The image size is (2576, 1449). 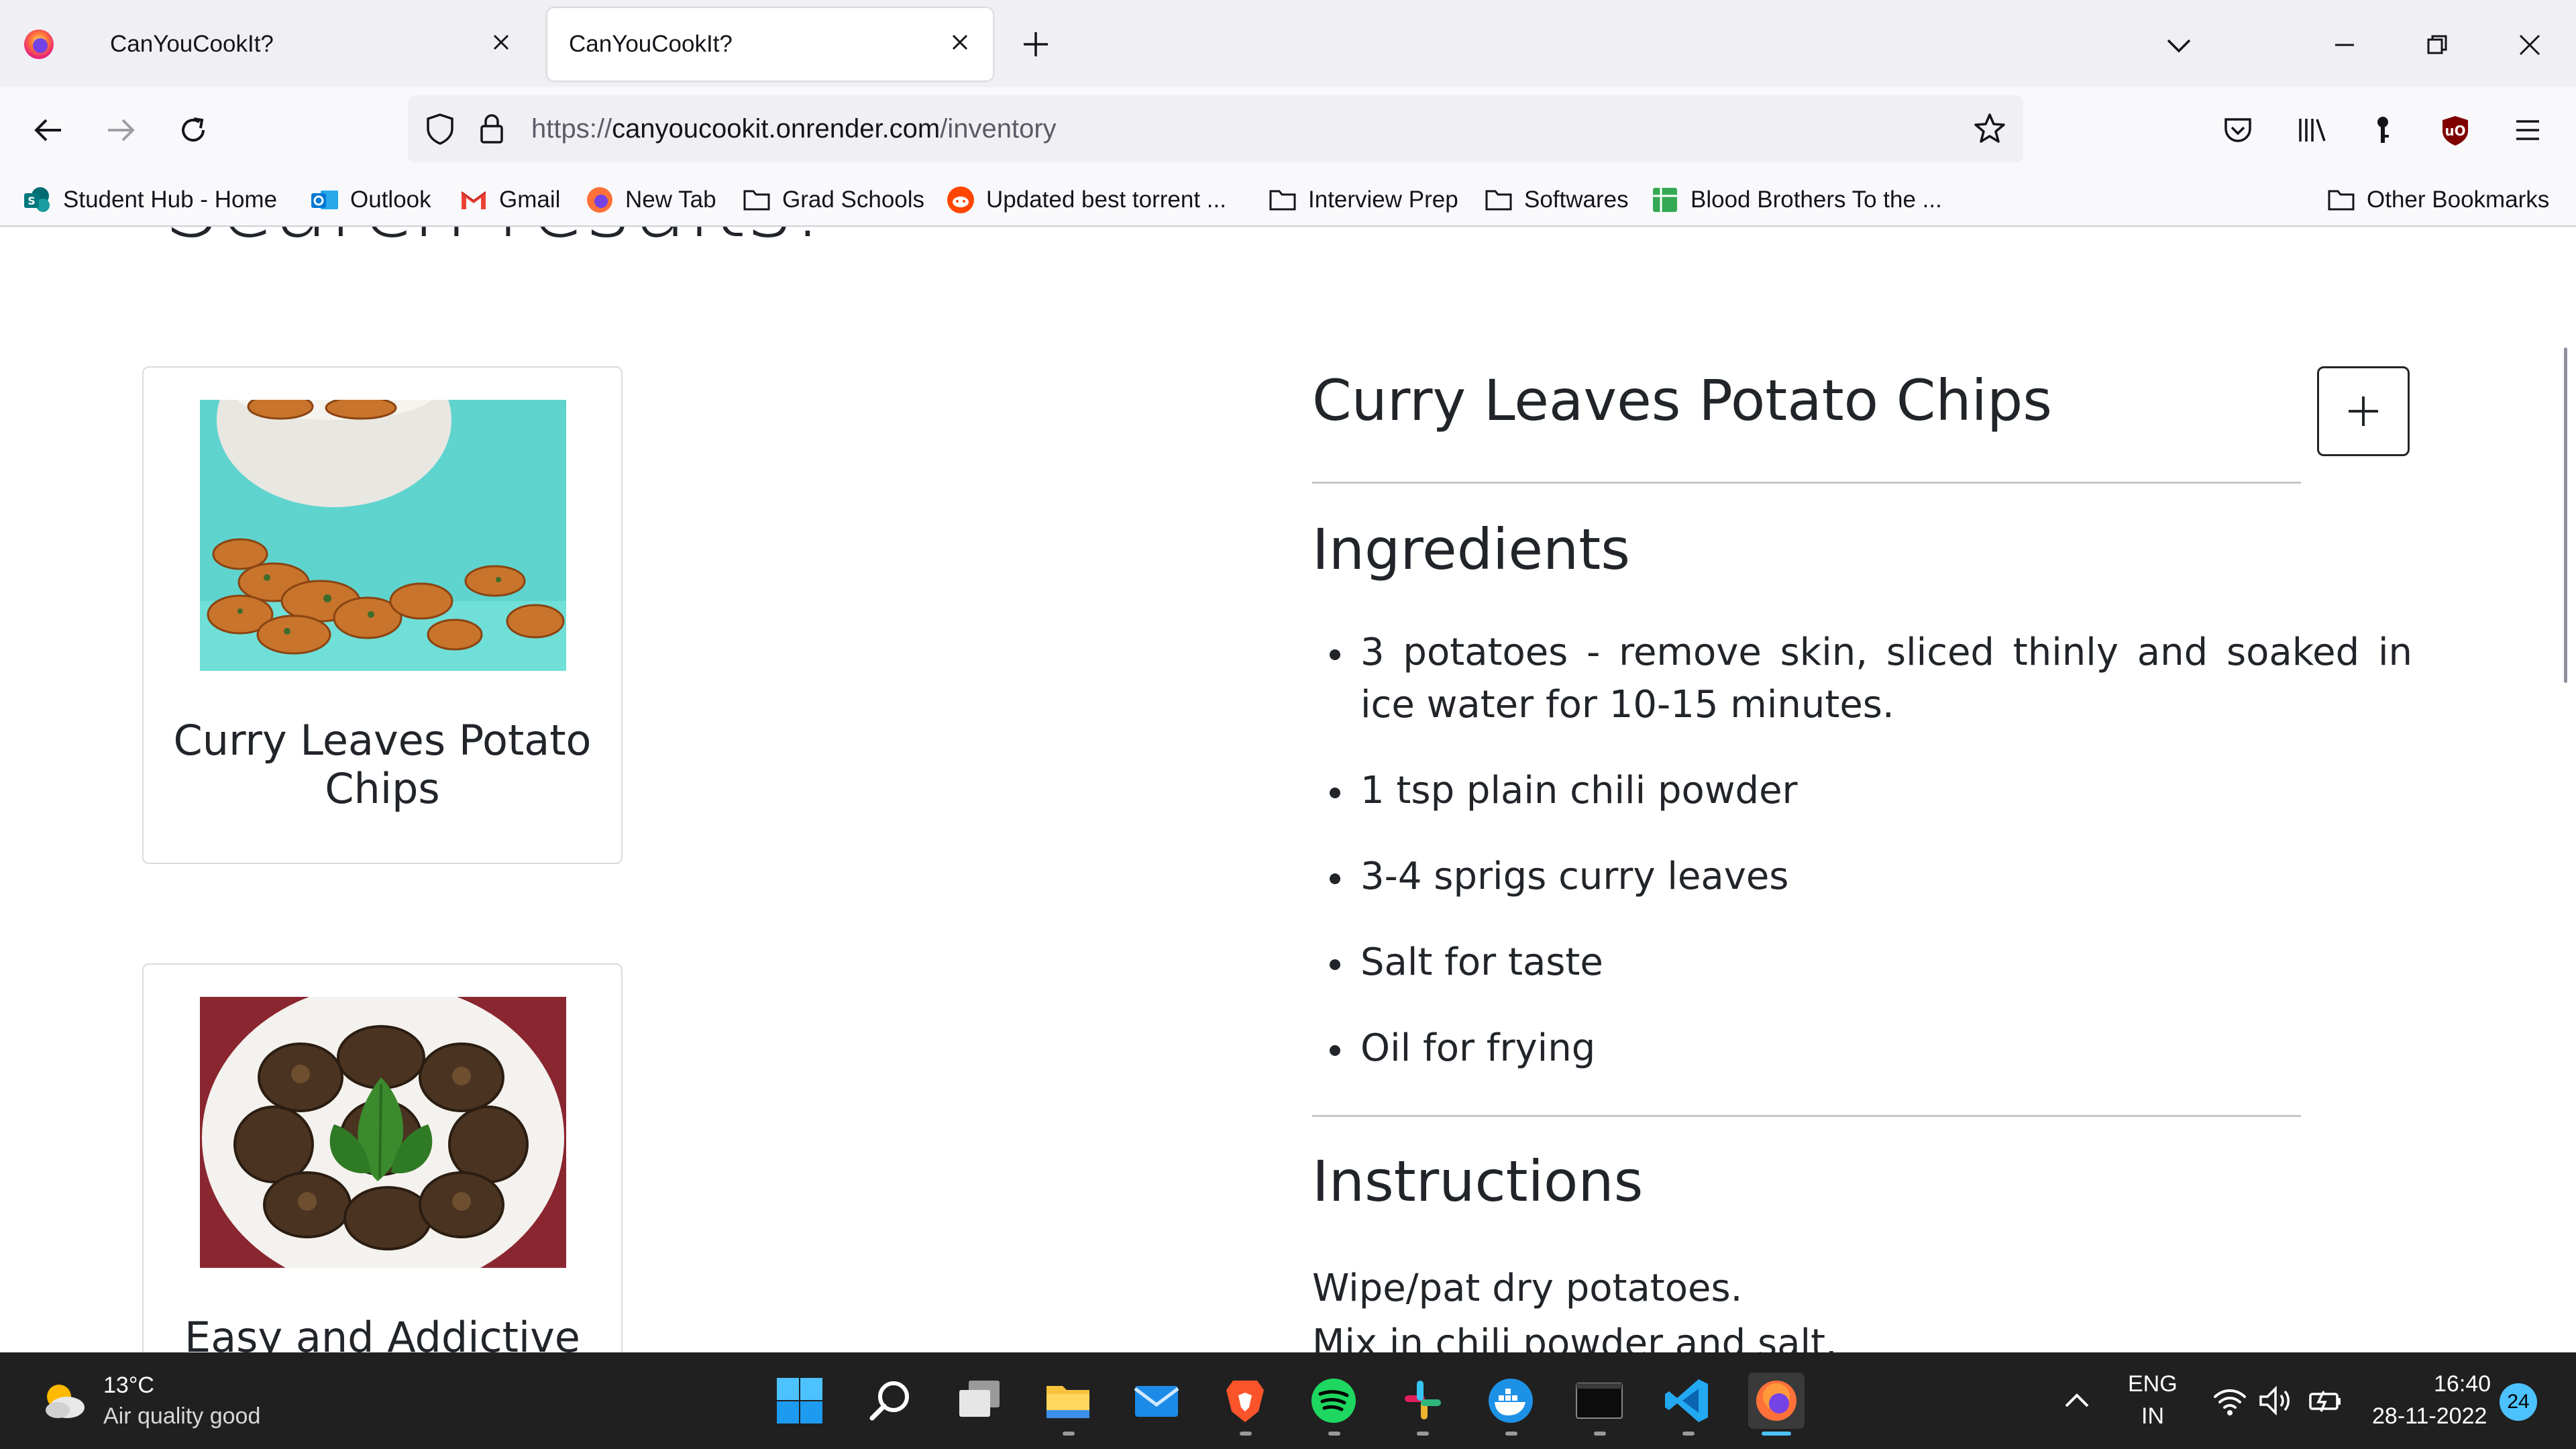 What do you see at coordinates (1989, 130) in the screenshot?
I see `bookmark-star-icon` at bounding box center [1989, 130].